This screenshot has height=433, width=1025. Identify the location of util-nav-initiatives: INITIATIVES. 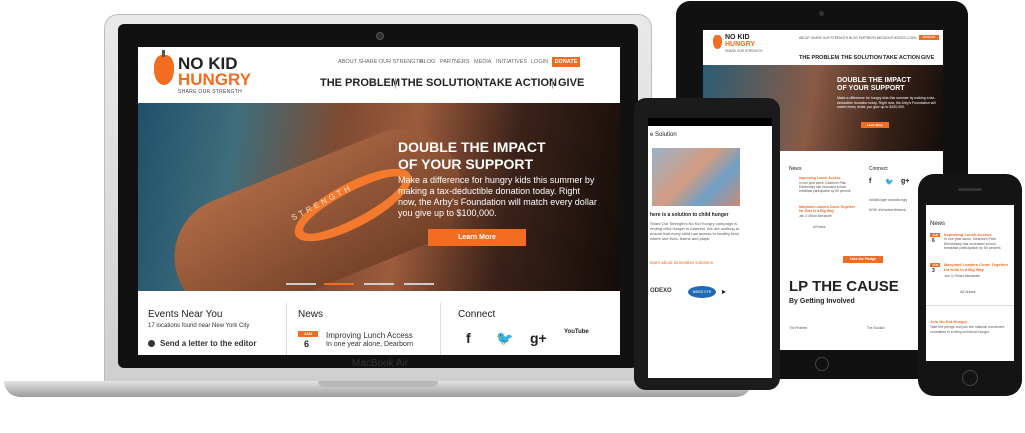
(511, 62).